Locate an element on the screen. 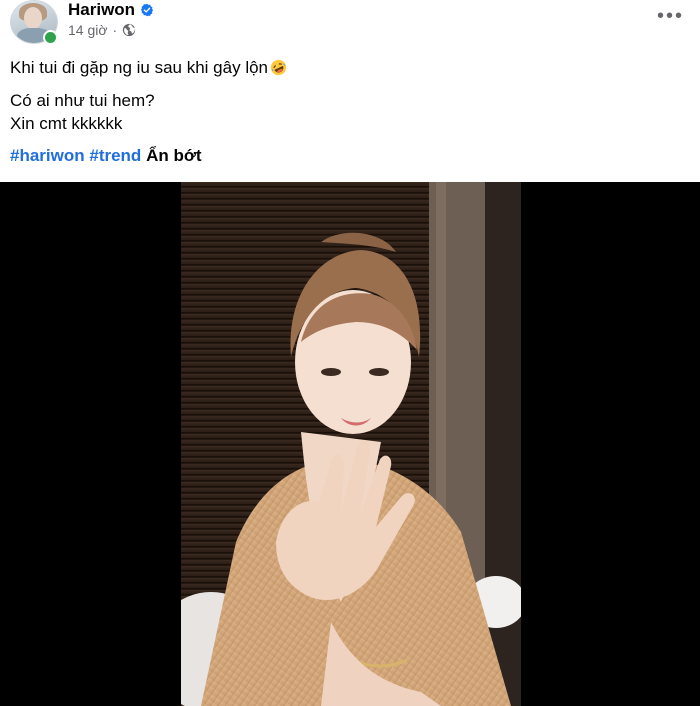 This screenshot has height=706, width=700. author-row: Hariwon is located at coordinates (111, 10).